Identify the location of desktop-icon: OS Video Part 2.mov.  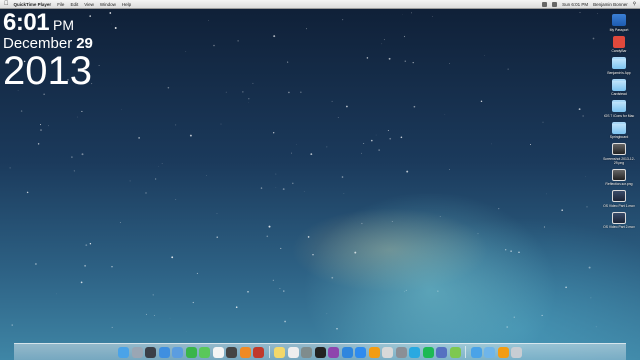
(619, 220).